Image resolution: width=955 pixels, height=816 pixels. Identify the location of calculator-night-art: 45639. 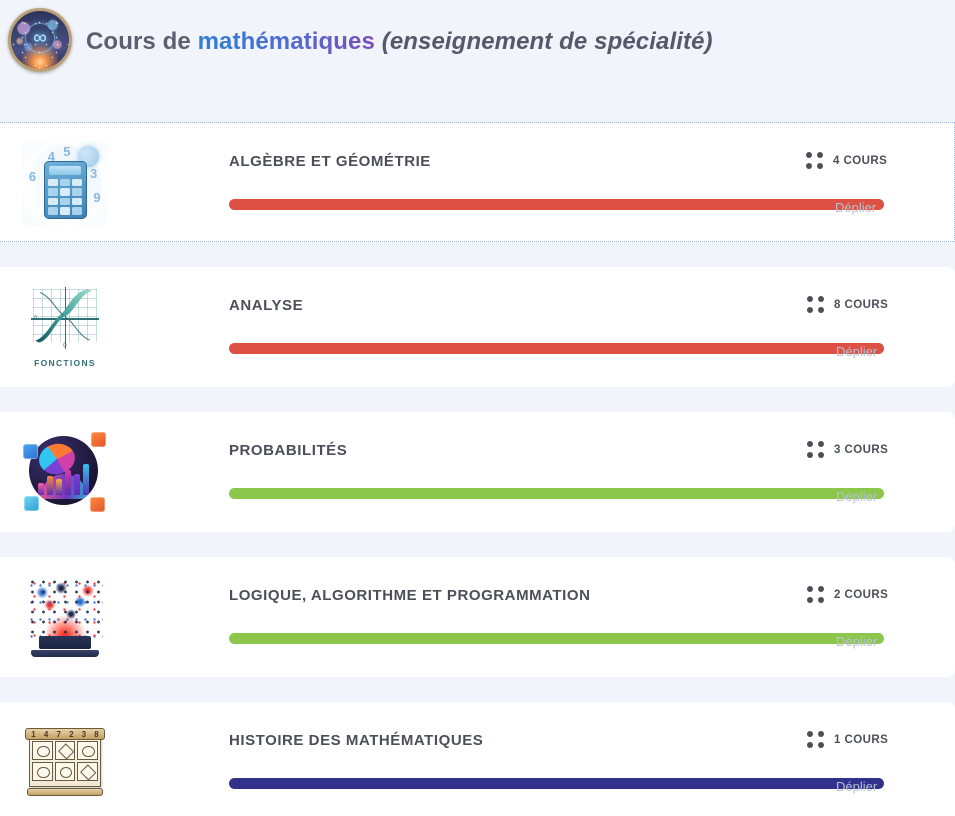
(65, 183).